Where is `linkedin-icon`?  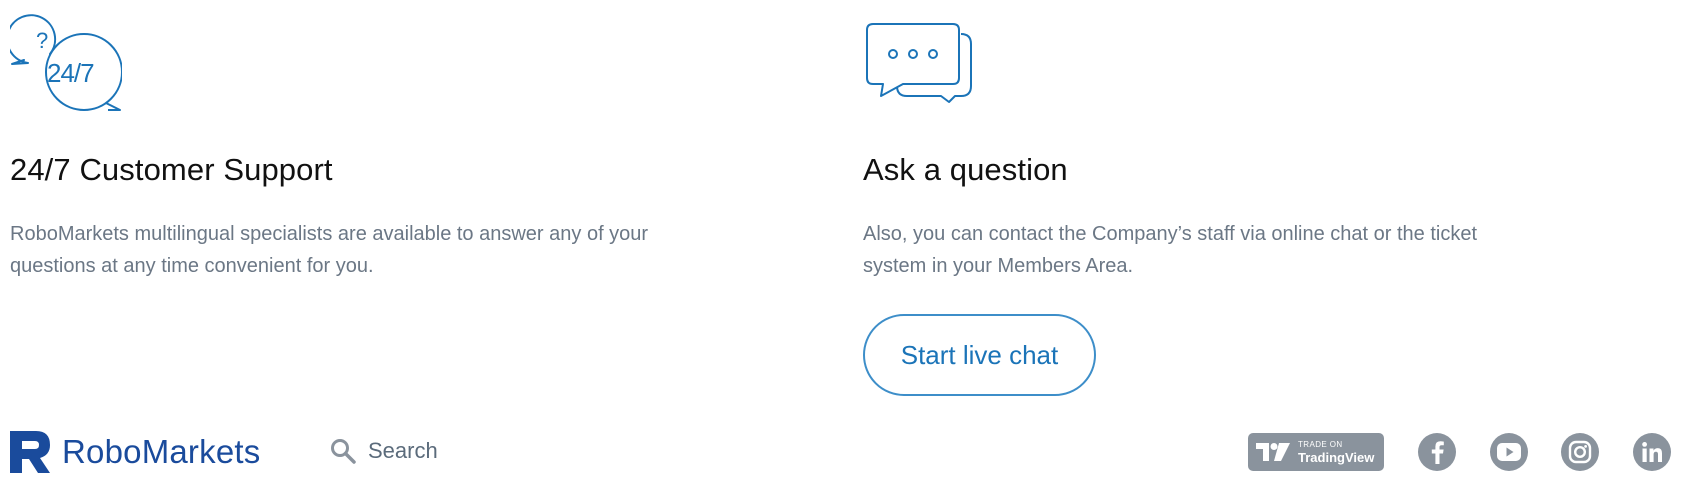
linkedin-icon is located at coordinates (1652, 452).